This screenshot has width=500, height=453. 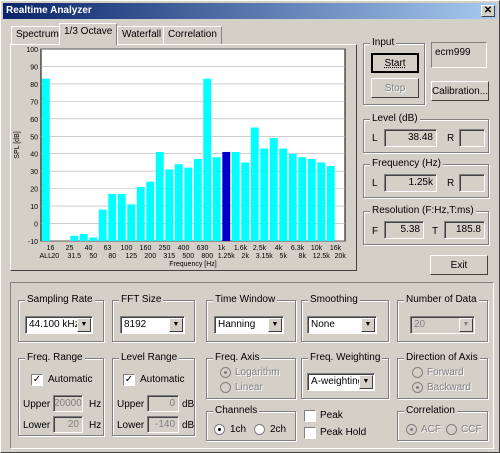 What do you see at coordinates (45, 159) in the screenshot?
I see `bar-ALL` at bounding box center [45, 159].